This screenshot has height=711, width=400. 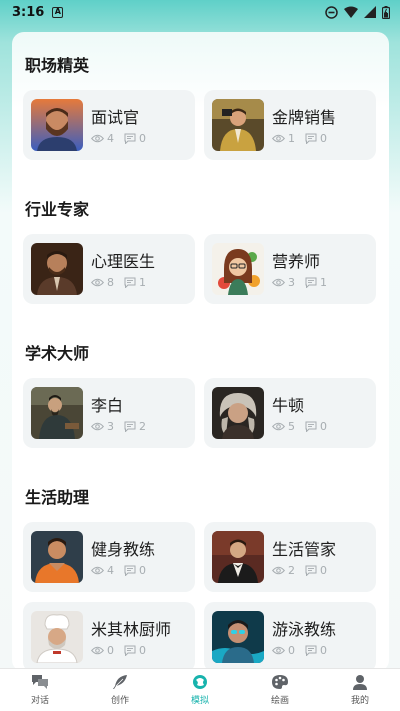 I want to click on role-card-li-bai: 李白 3 2, so click(x=109, y=413).